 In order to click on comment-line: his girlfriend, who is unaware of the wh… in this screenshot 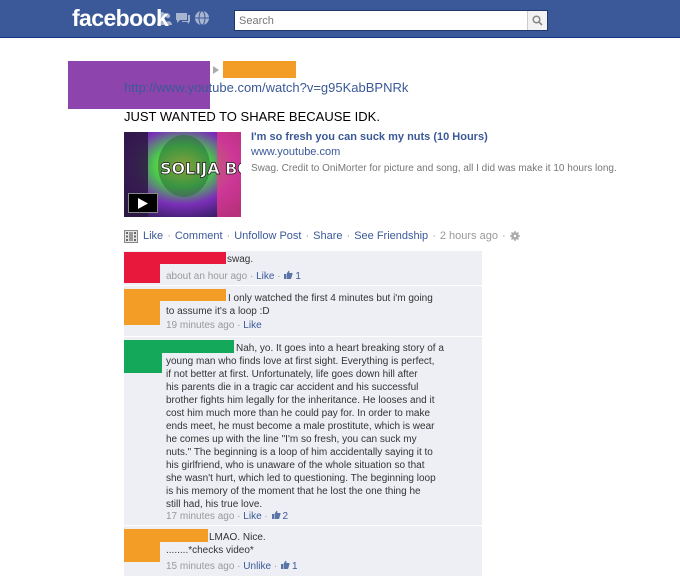, I will do `click(295, 465)`.